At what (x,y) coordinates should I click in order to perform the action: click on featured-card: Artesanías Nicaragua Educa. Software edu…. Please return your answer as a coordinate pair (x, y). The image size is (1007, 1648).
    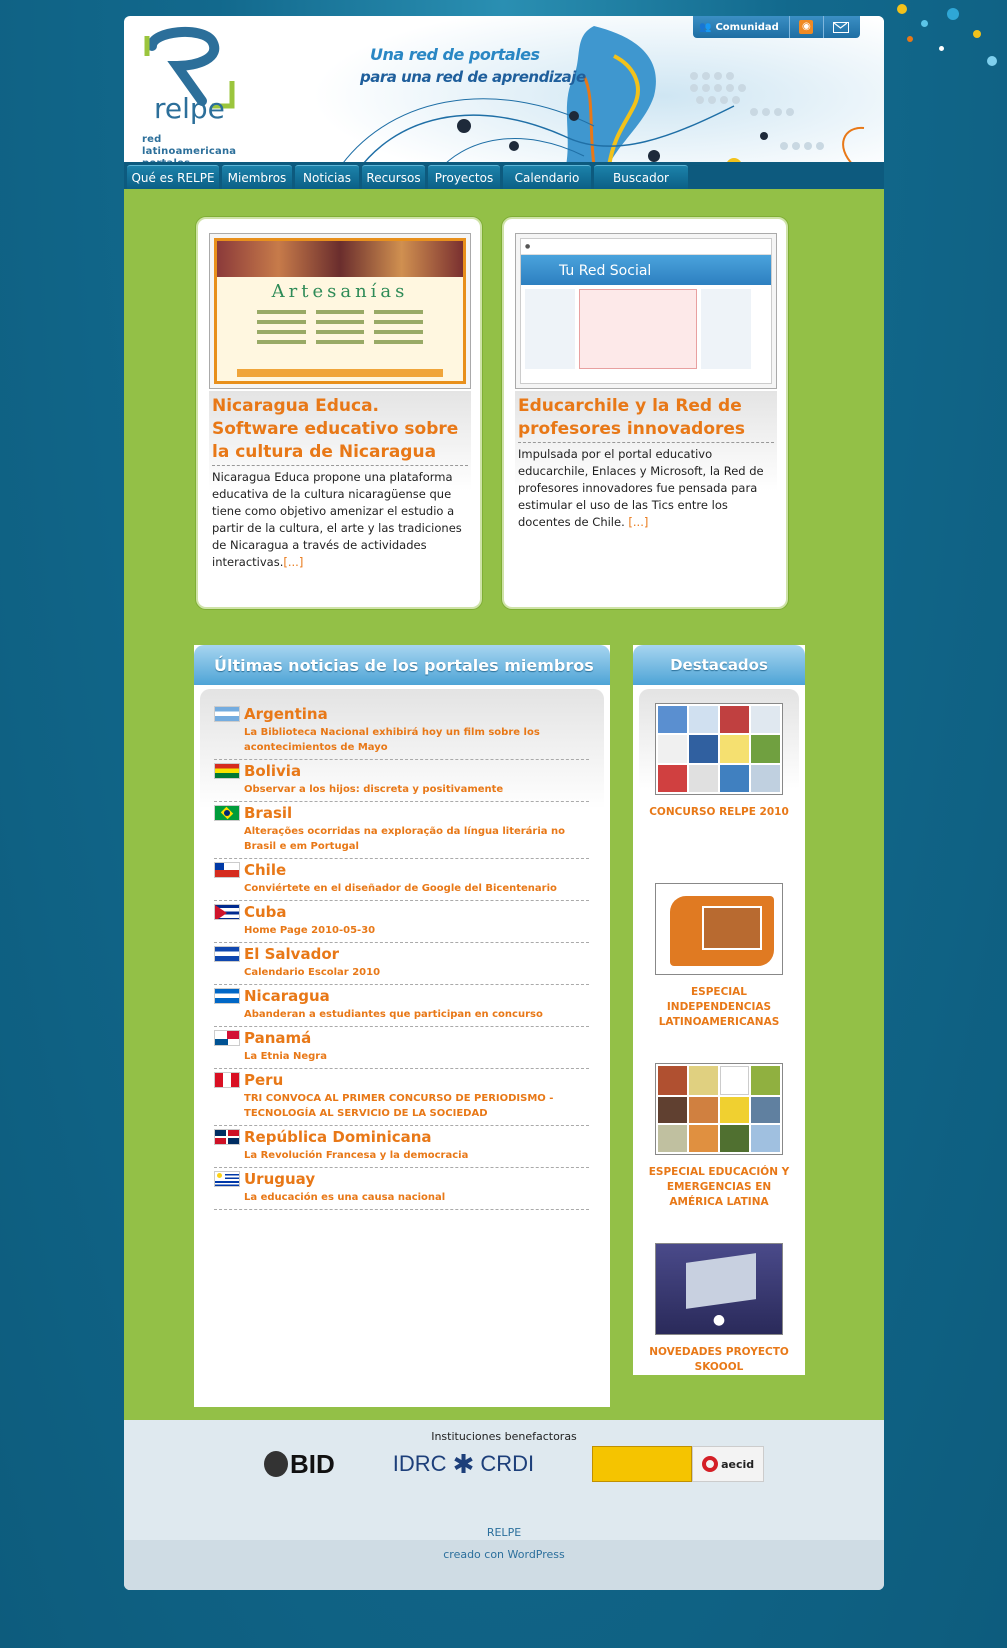
    Looking at the image, I should click on (339, 413).